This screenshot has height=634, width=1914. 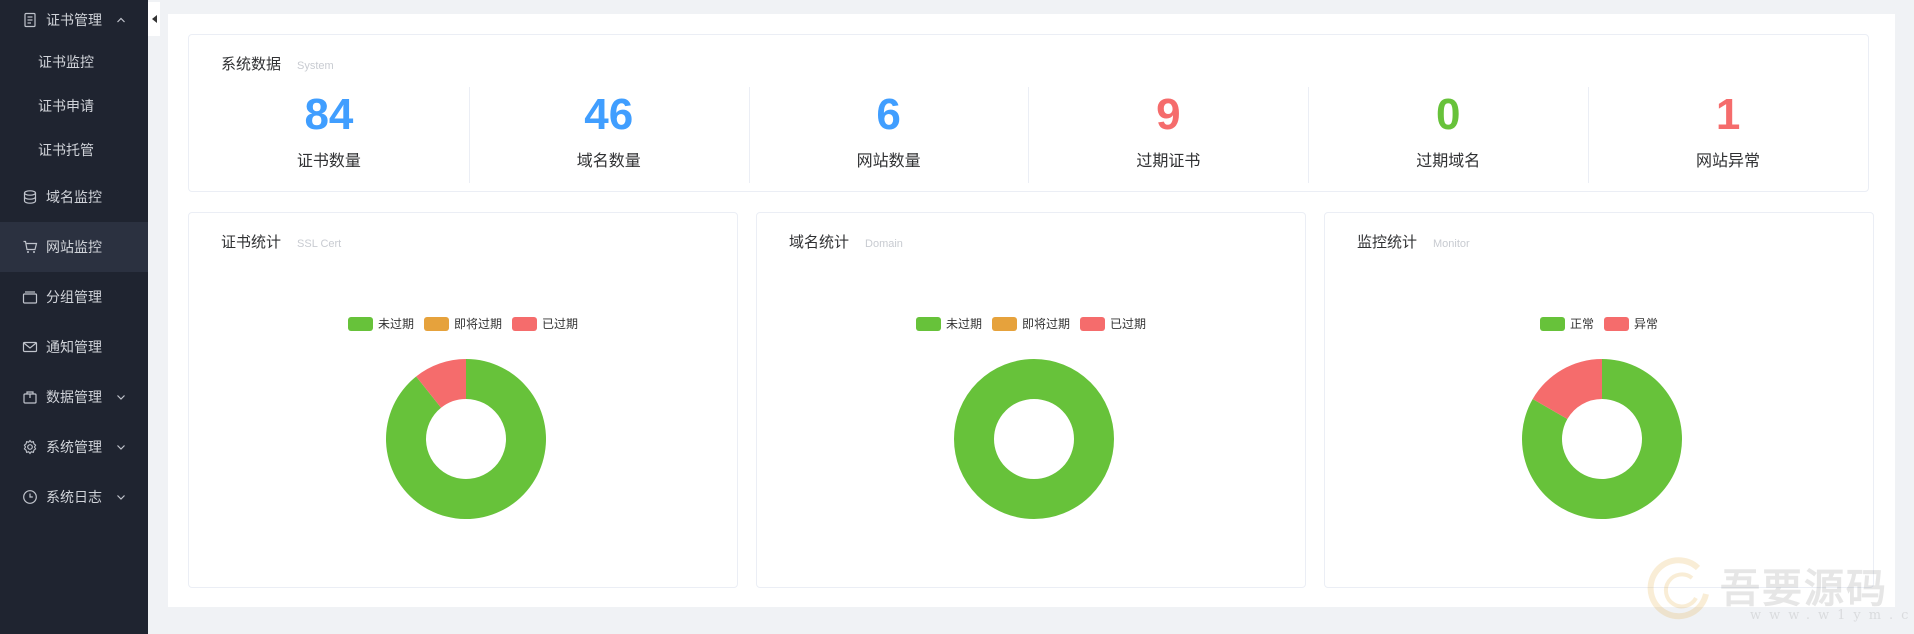 I want to click on sidebar-collapse-button, so click(x=154, y=19).